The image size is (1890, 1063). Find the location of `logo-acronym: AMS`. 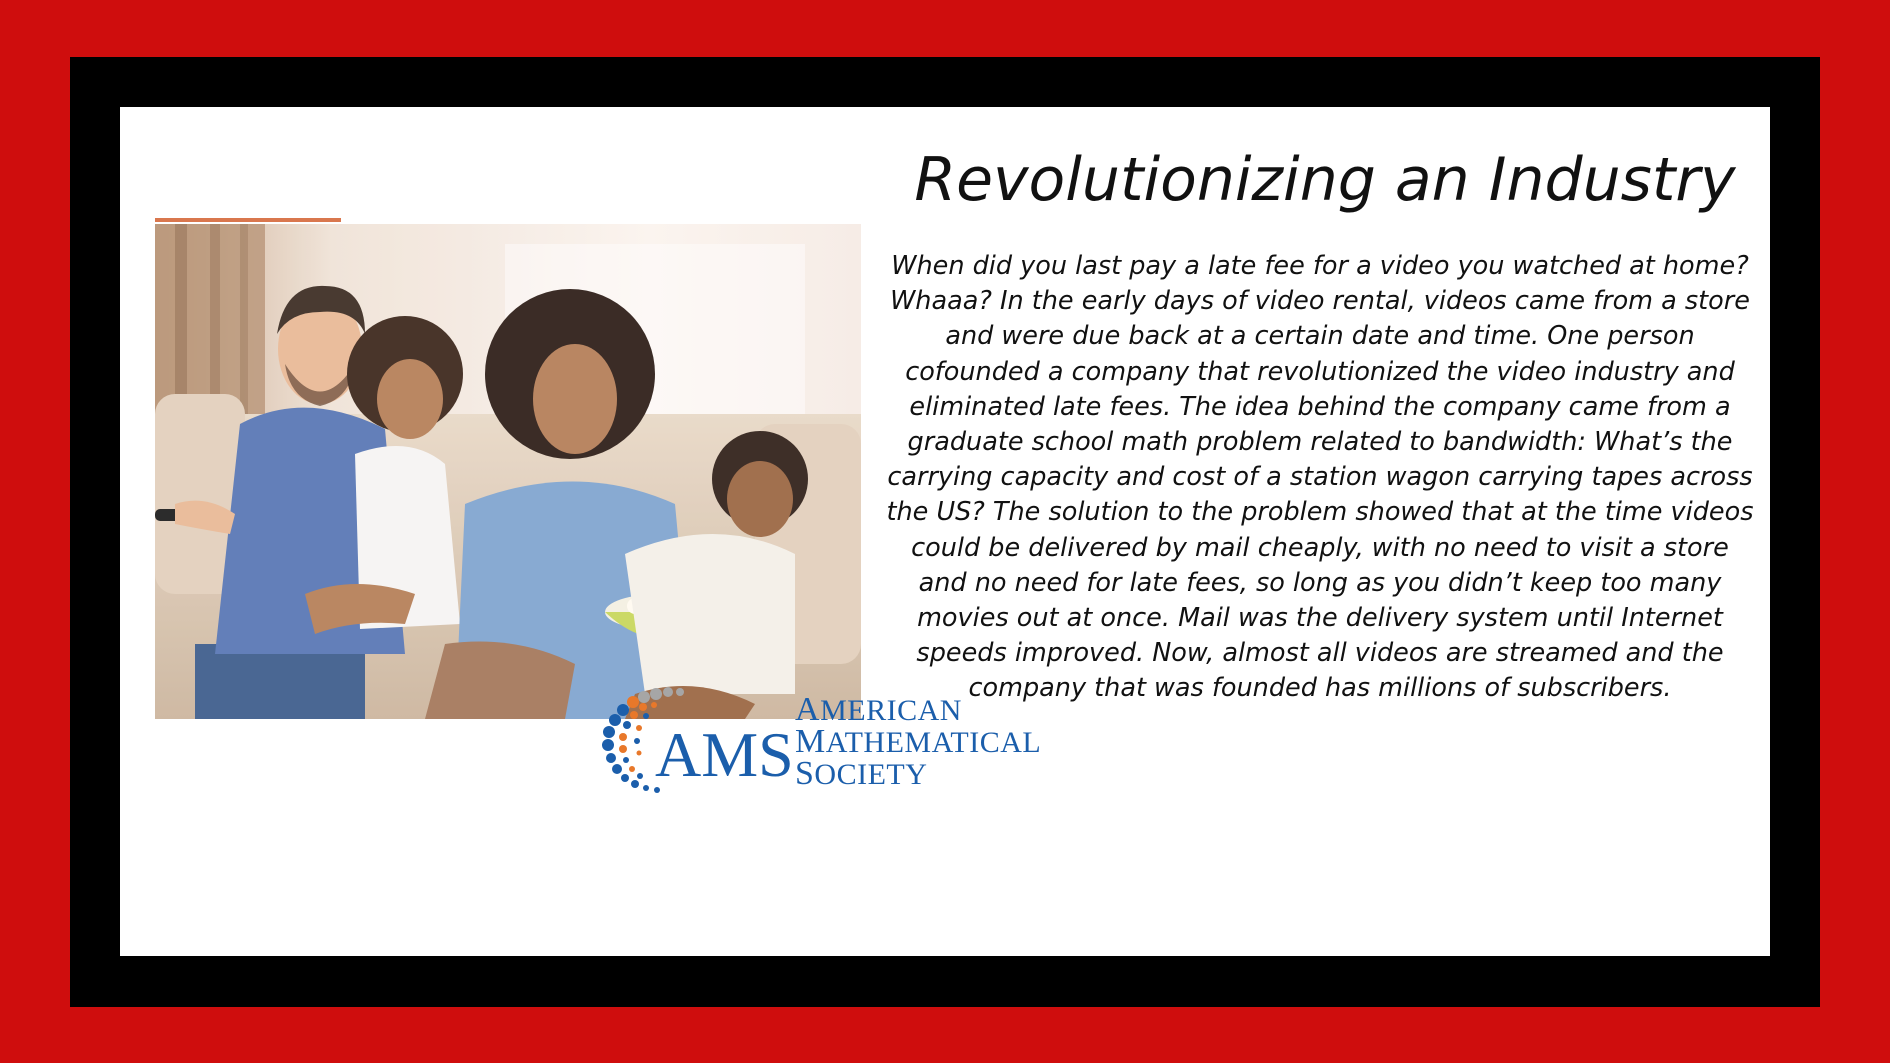

logo-acronym: AMS is located at coordinates (724, 754).